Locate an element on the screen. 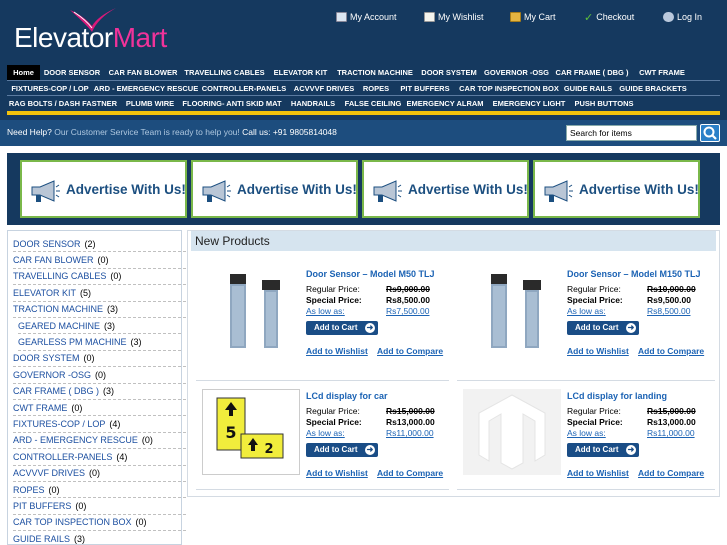 The width and height of the screenshot is (727, 545). site-logo: ElevatorMart is located at coordinates (90, 42).